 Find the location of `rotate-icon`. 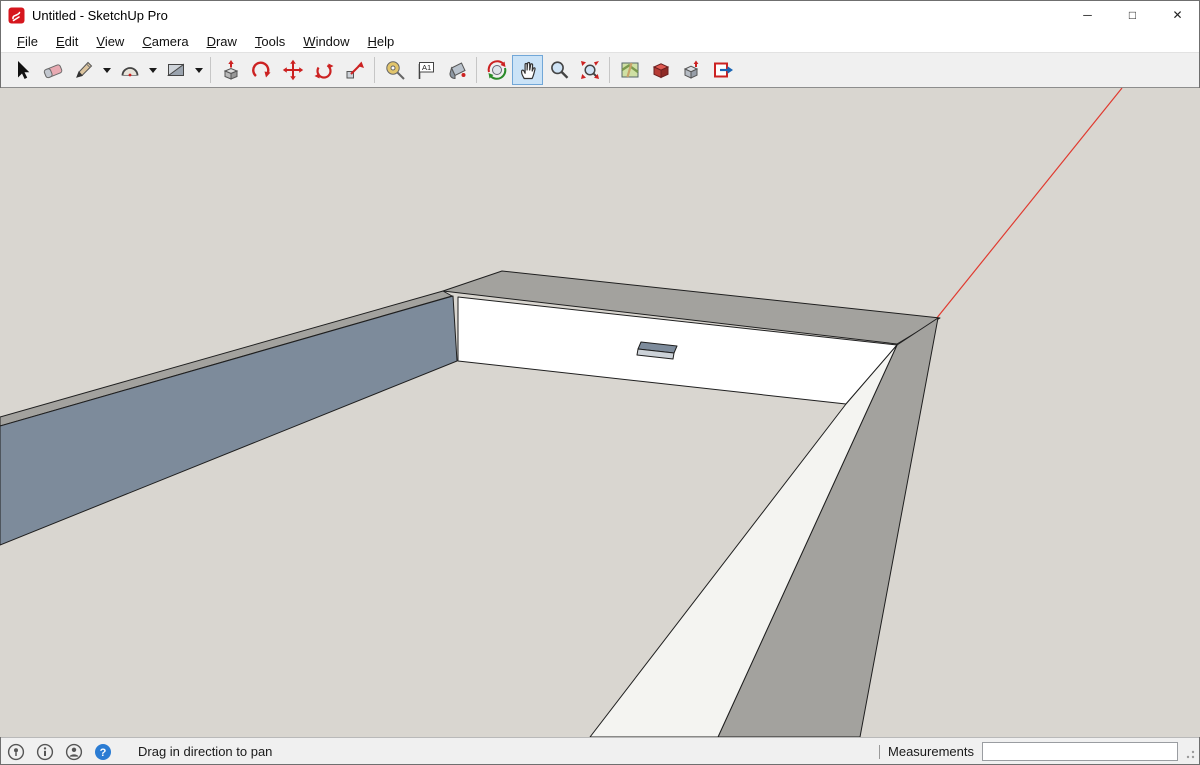

rotate-icon is located at coordinates (323, 71).